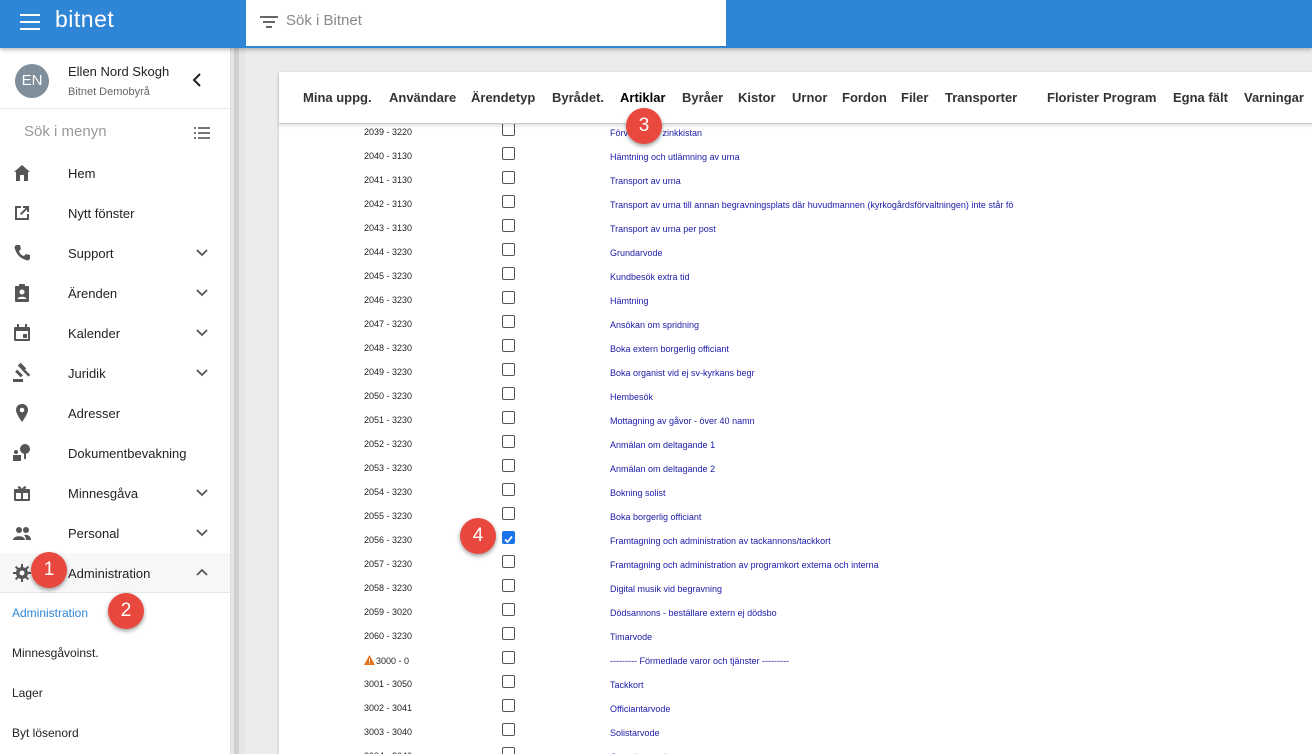 Image resolution: width=1312 pixels, height=754 pixels. Describe the element at coordinates (115, 373) in the screenshot. I see `sidebar-item-juridik: Juridik` at that location.